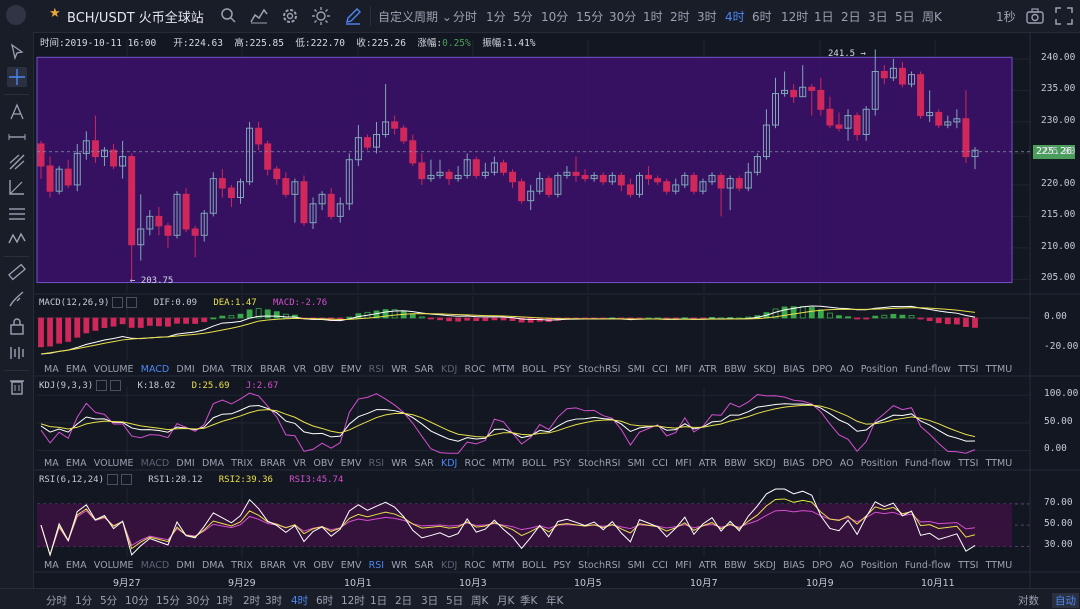 The image size is (1080, 609). What do you see at coordinates (1028, 600) in the screenshot?
I see `log-scale-toggle: 对数` at bounding box center [1028, 600].